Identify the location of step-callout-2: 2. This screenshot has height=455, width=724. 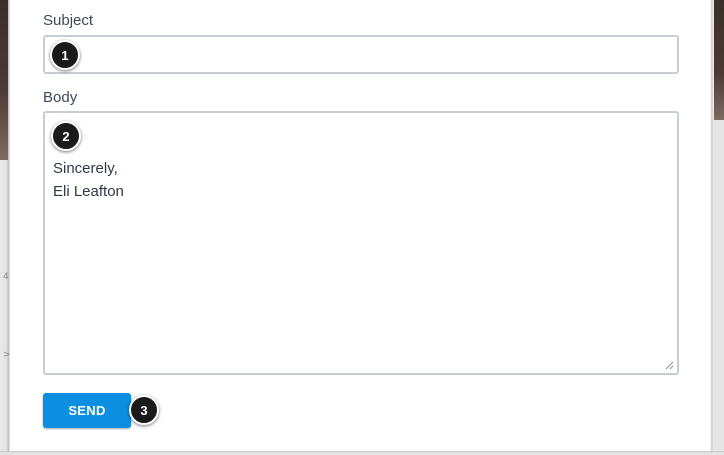
(66, 136).